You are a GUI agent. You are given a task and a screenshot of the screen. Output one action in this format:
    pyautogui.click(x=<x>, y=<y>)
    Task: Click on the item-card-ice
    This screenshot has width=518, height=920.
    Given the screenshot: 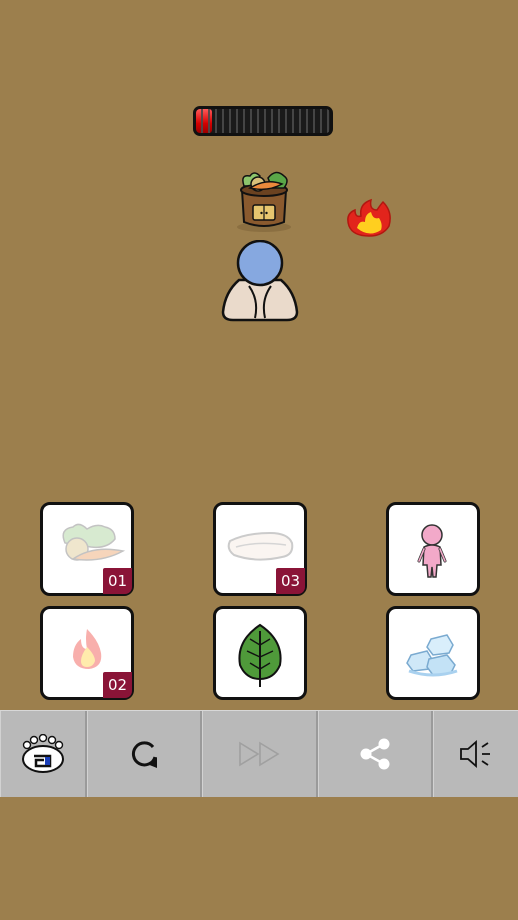 What is the action you would take?
    pyautogui.click(x=433, y=653)
    